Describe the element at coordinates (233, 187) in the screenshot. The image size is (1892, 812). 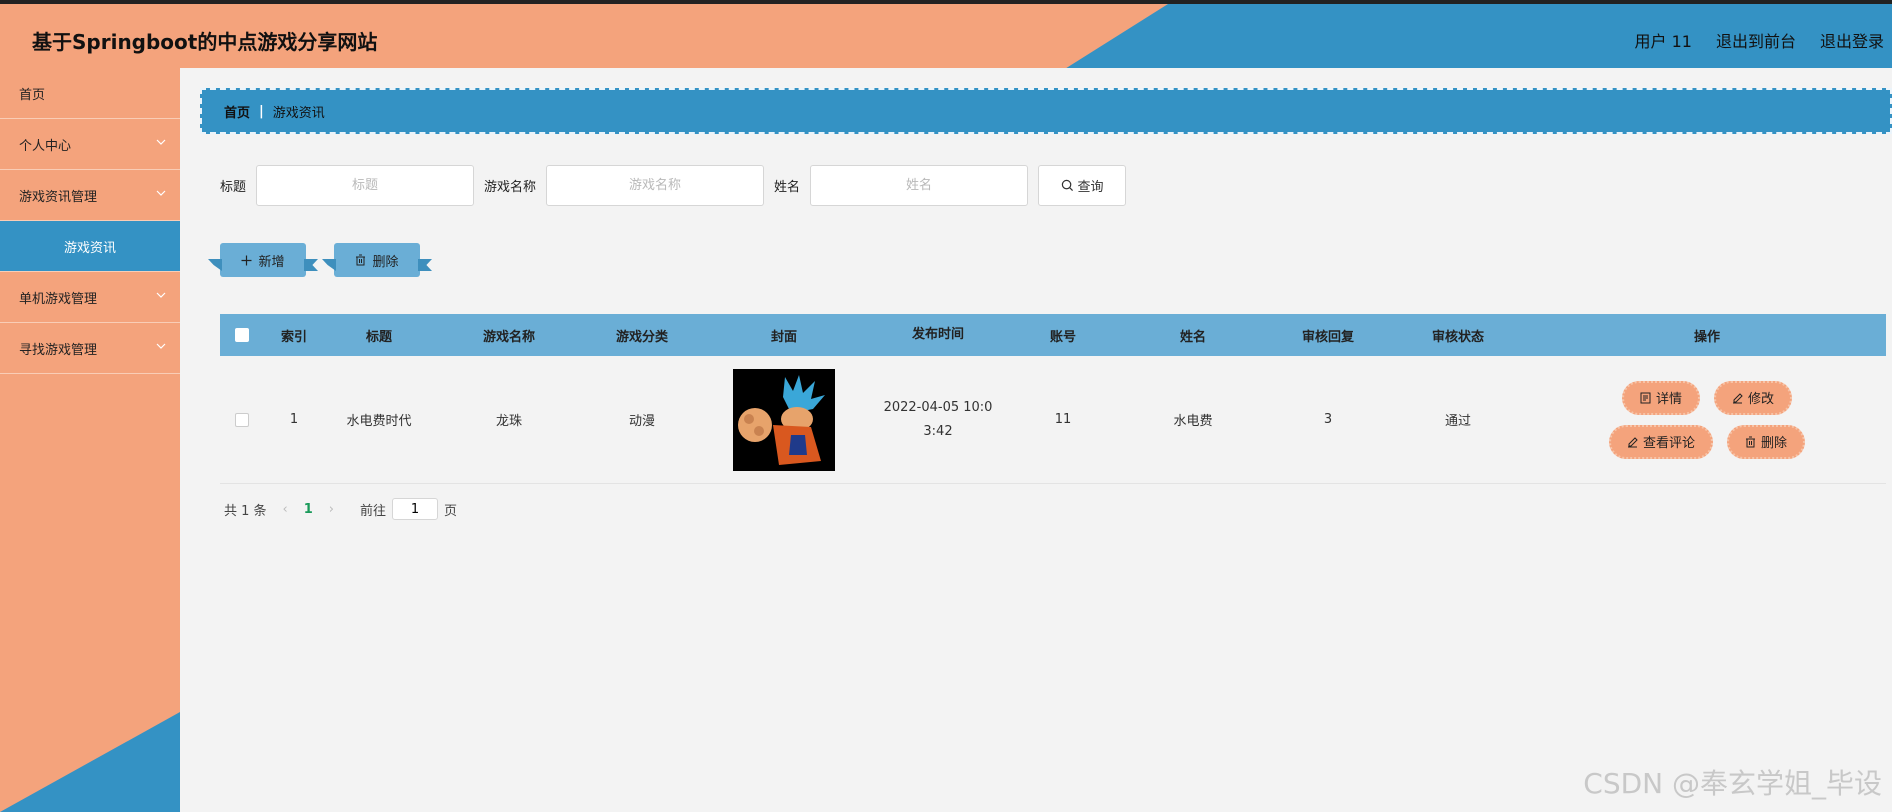
I see `title-label: 标题` at that location.